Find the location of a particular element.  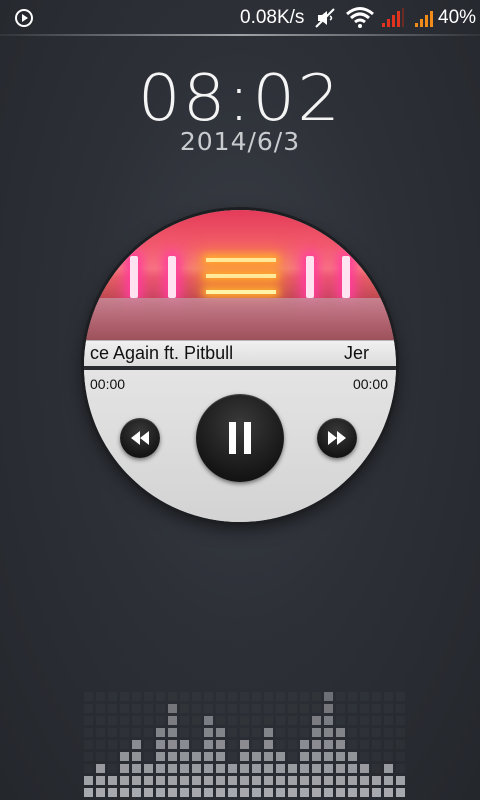

rewind-button is located at coordinates (140, 438).